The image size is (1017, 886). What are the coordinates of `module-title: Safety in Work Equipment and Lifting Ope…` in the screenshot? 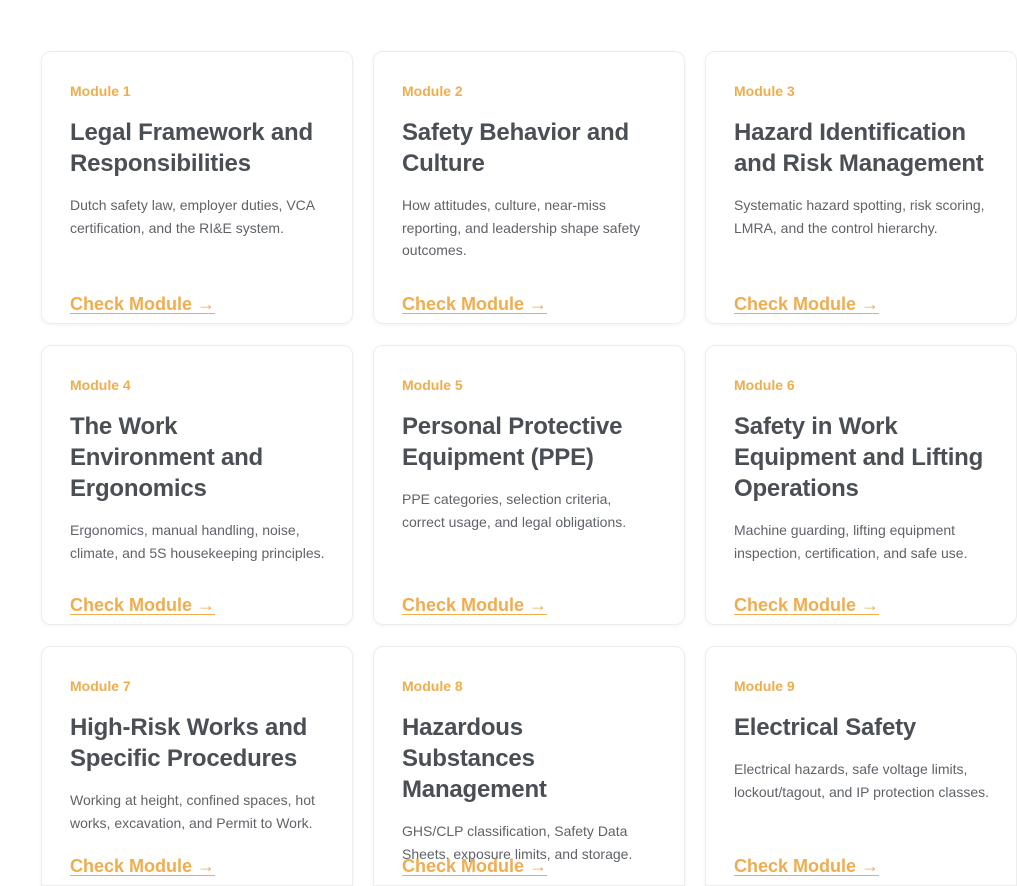 It's located at (859, 457).